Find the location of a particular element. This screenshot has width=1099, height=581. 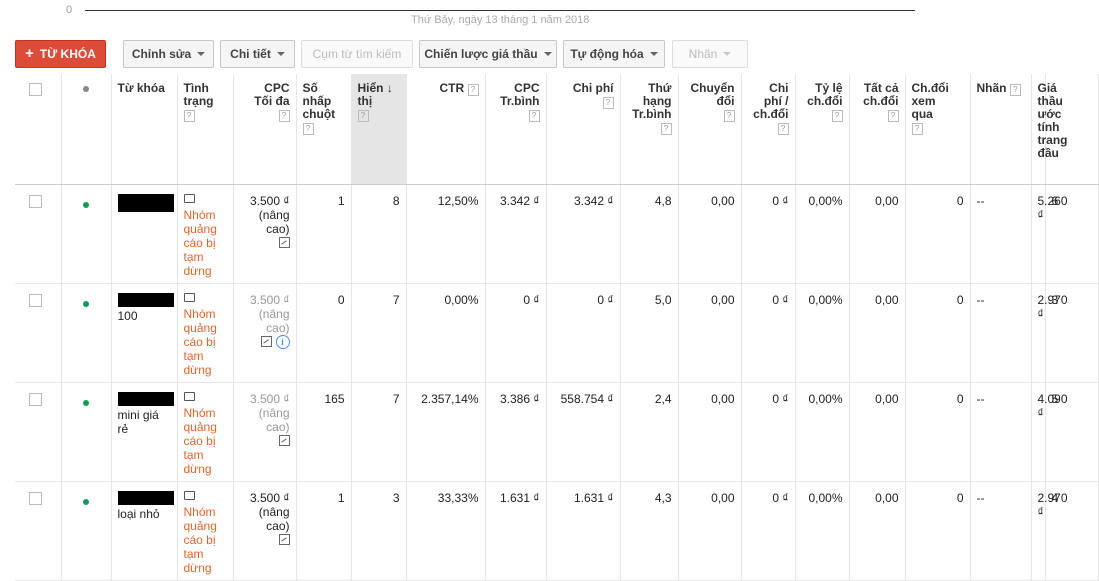

ctr-cell: 0,00% is located at coordinates (446, 333).